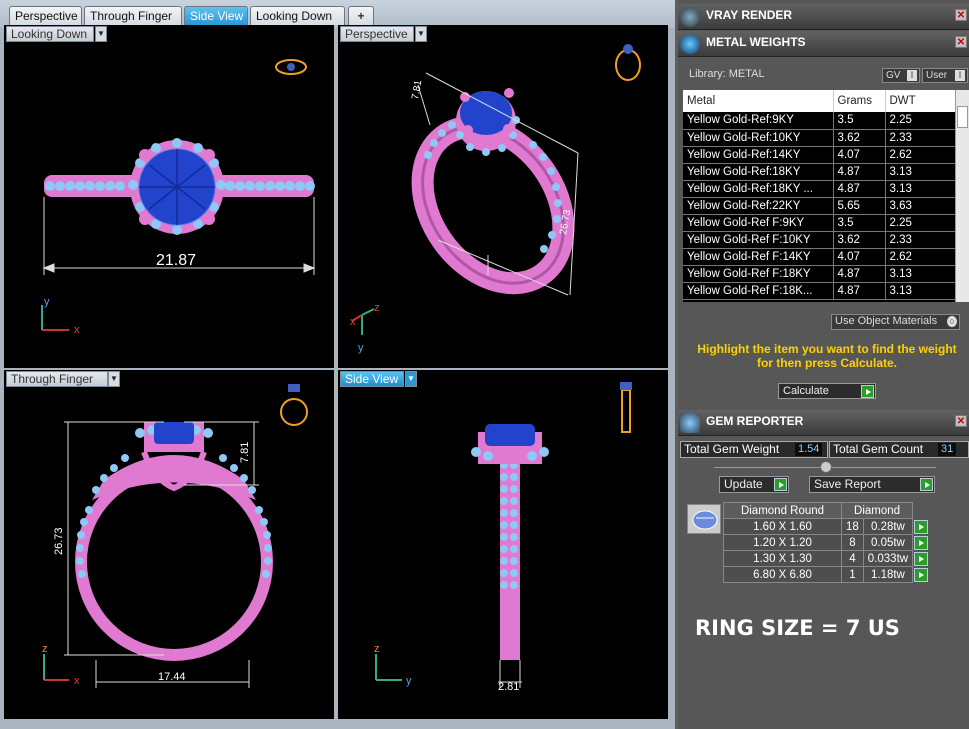  I want to click on table-cell: Yellow Gold-Ref:14KY, so click(758, 155).